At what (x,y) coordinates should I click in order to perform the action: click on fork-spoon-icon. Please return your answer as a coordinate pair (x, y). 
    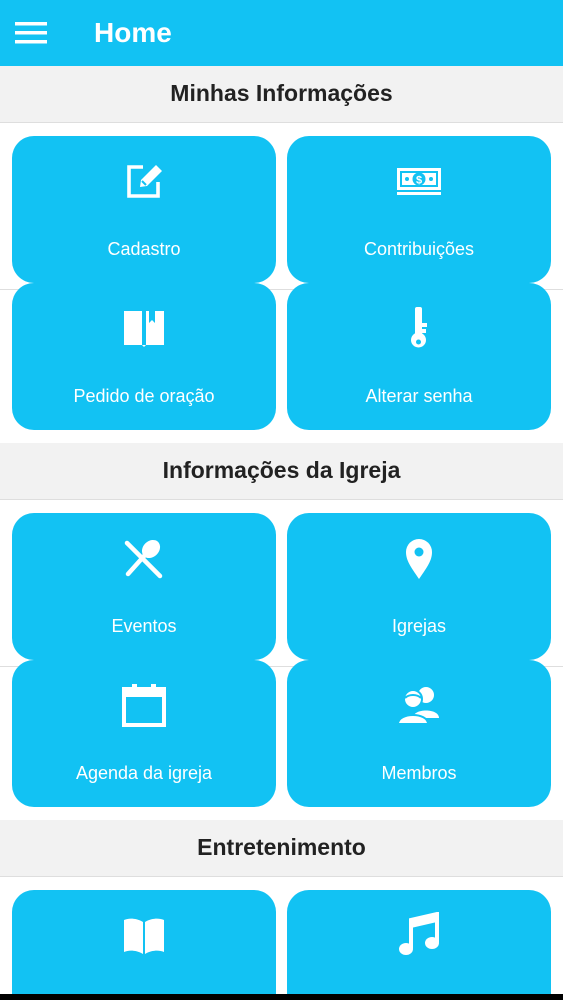
    Looking at the image, I should click on (144, 558).